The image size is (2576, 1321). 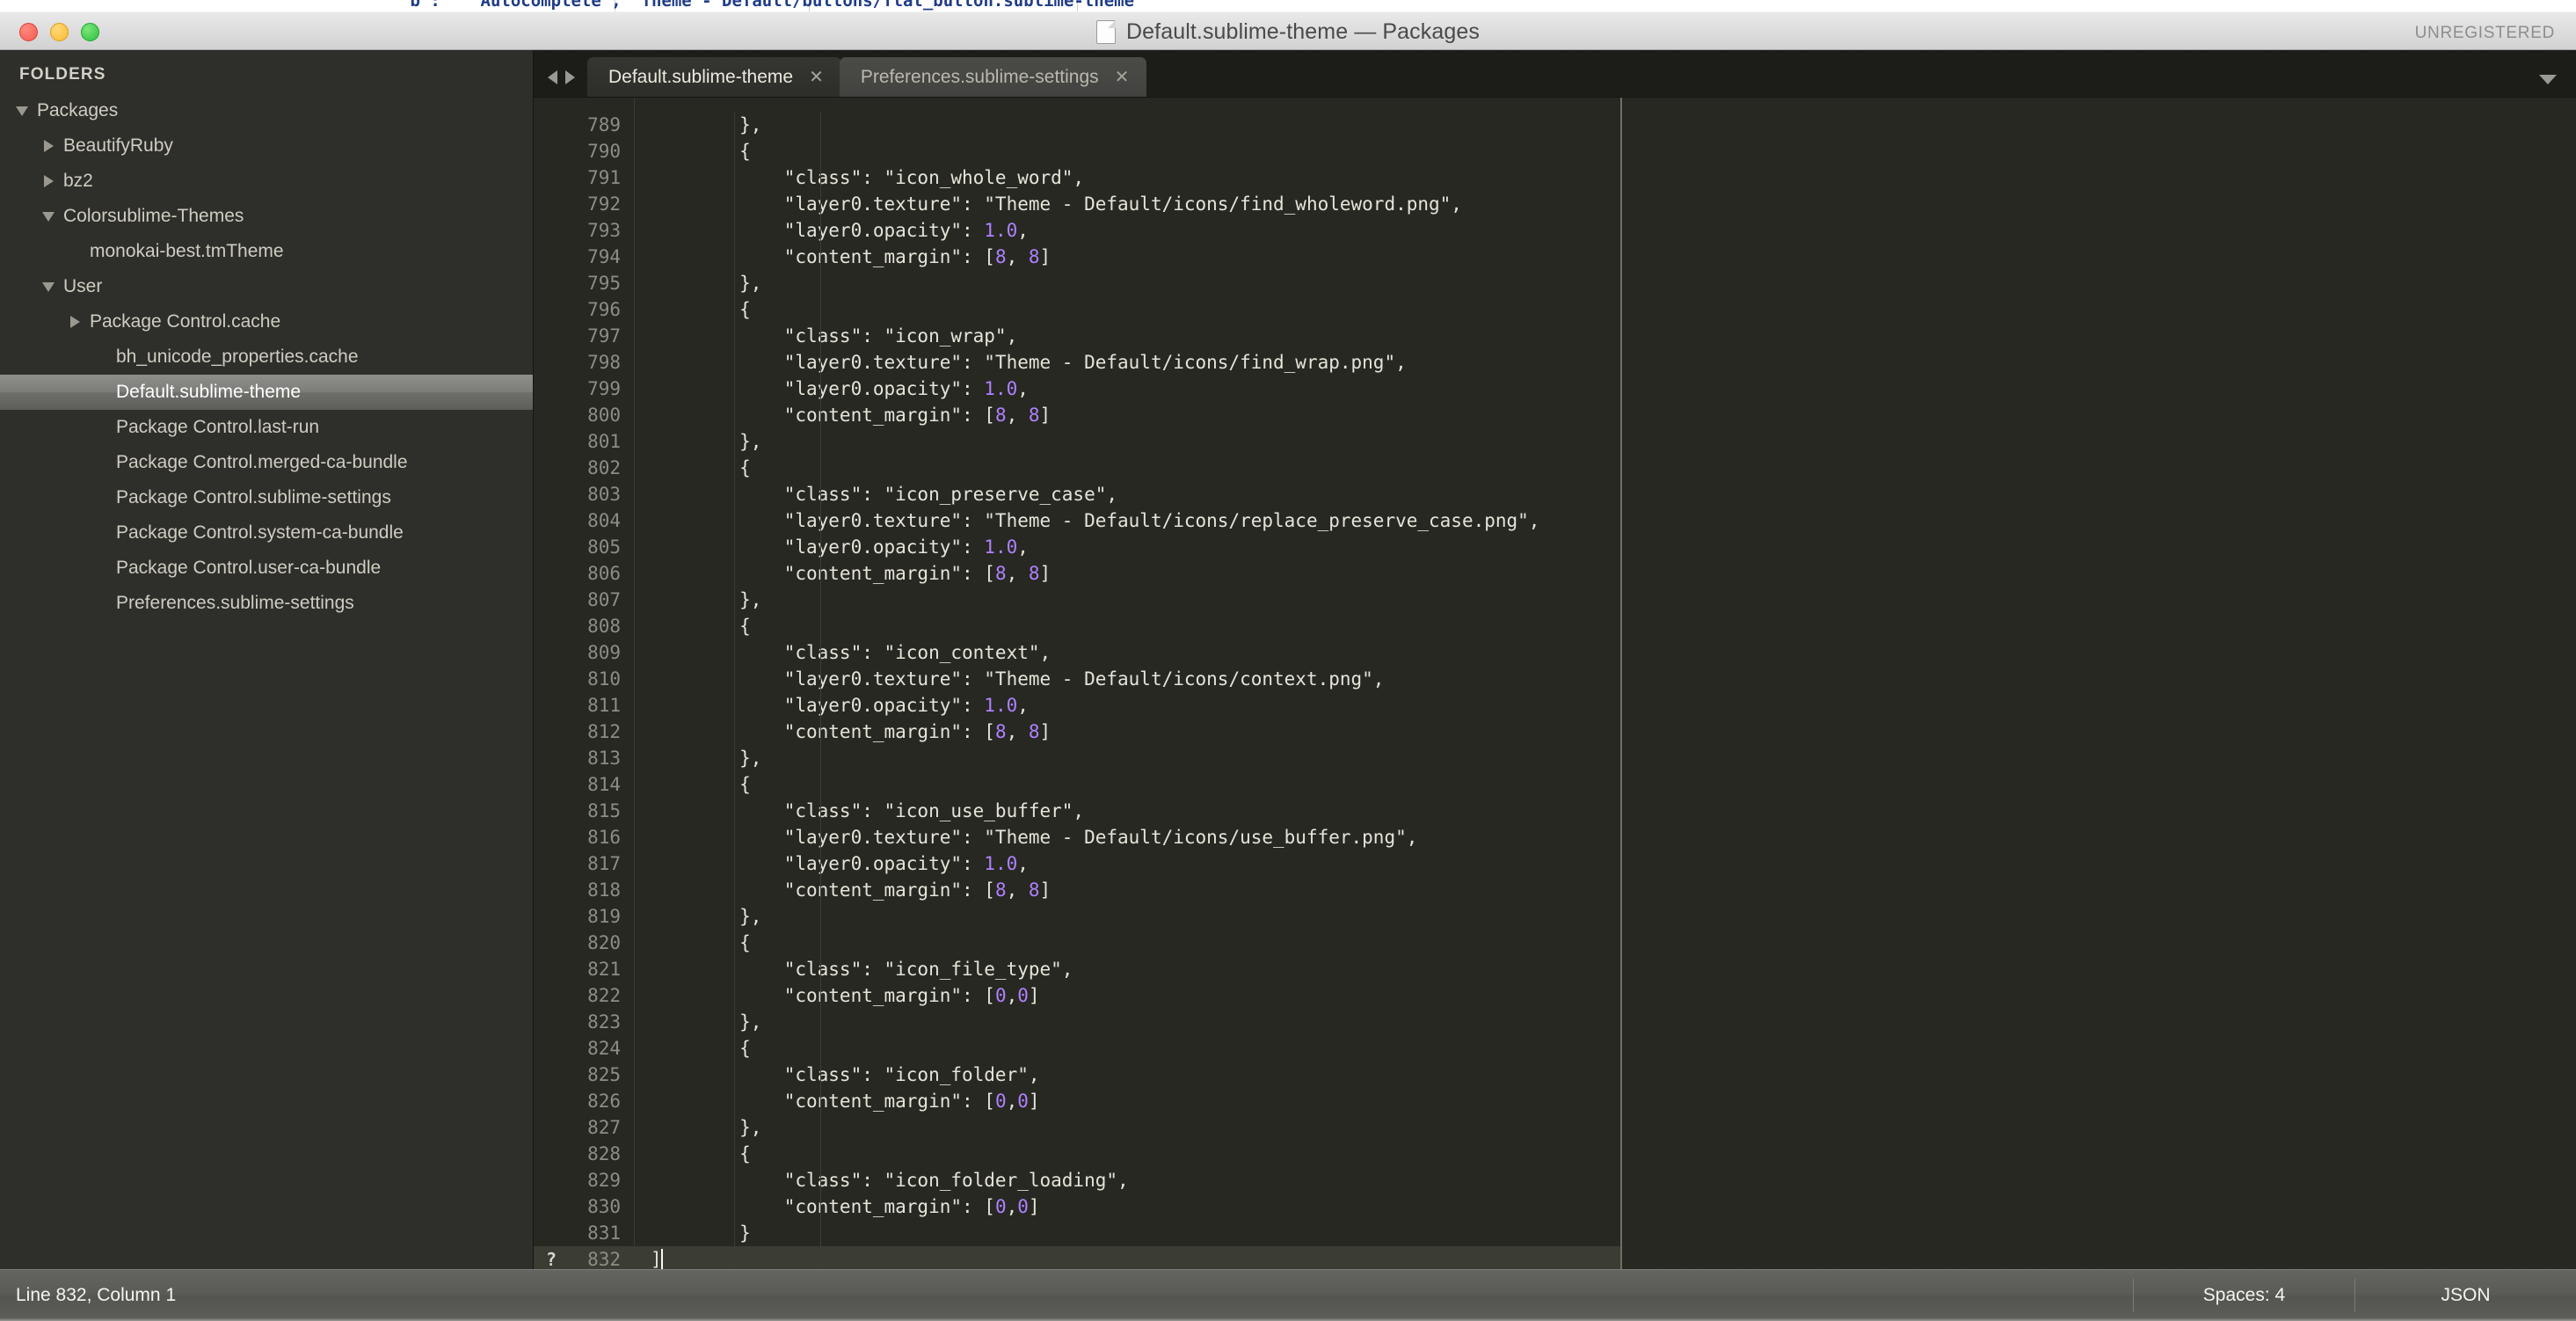 What do you see at coordinates (267, 568) in the screenshot?
I see `sidebar-item: Package Control.user-ca-bundle` at bounding box center [267, 568].